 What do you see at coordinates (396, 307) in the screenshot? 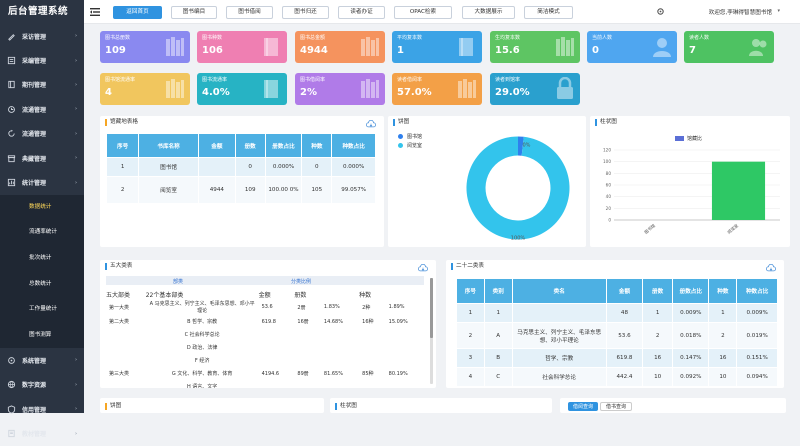
I see `table-cell: 1.89%` at bounding box center [396, 307].